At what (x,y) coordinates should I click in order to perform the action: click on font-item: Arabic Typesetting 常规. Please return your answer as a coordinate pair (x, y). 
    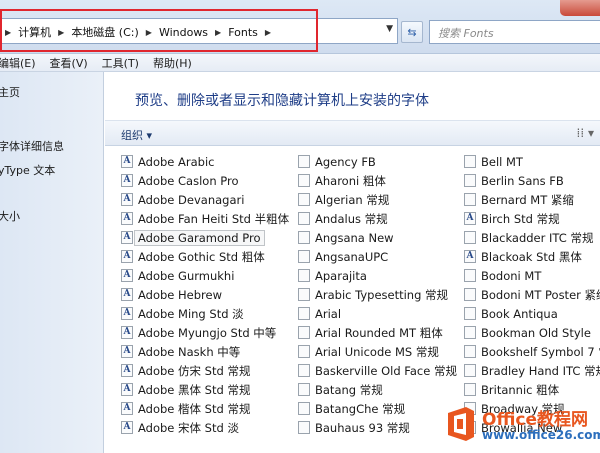
    Looking at the image, I should click on (377, 294).